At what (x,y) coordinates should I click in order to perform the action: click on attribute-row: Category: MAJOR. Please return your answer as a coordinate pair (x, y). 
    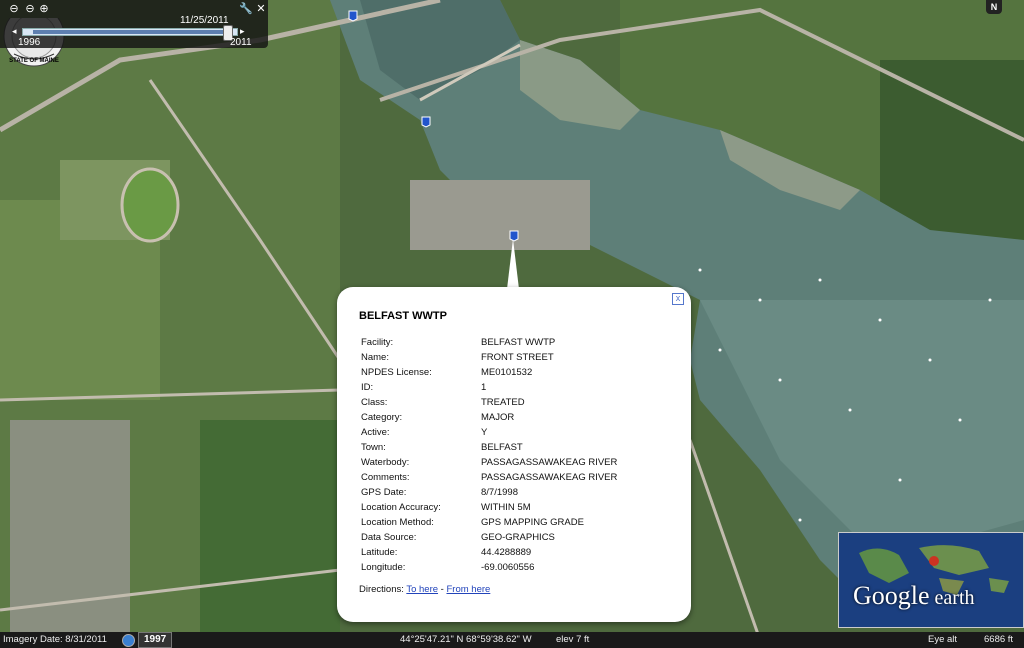
    Looking at the image, I should click on (489, 417).